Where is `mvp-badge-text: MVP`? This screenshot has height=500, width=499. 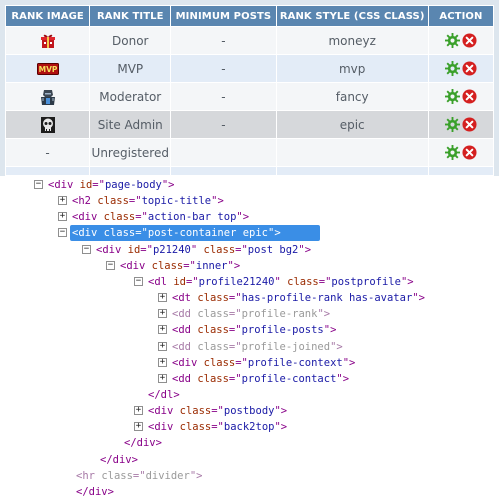
mvp-badge-text: MVP is located at coordinates (47, 69).